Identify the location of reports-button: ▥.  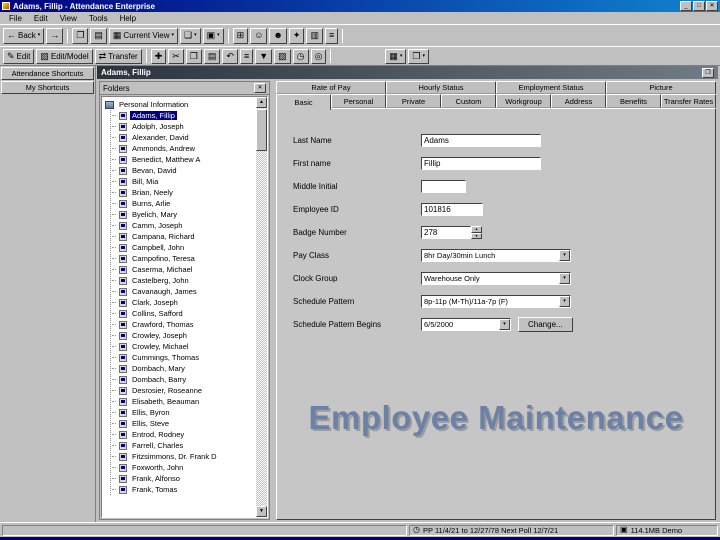
(314, 35).